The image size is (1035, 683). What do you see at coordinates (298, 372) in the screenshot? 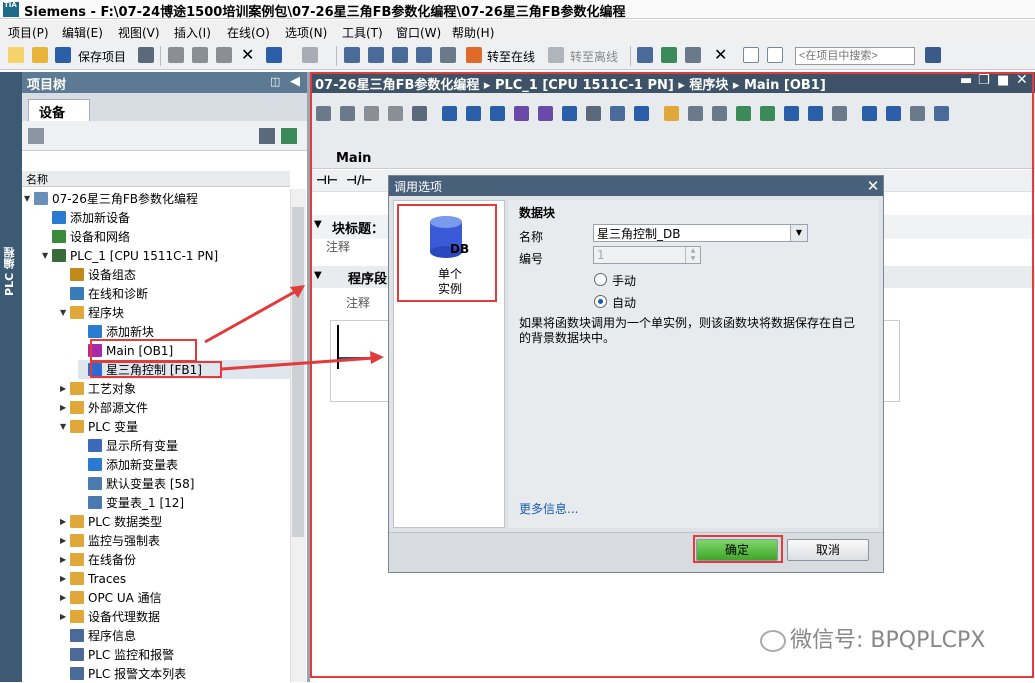
I see `tree-scroll-thumb` at bounding box center [298, 372].